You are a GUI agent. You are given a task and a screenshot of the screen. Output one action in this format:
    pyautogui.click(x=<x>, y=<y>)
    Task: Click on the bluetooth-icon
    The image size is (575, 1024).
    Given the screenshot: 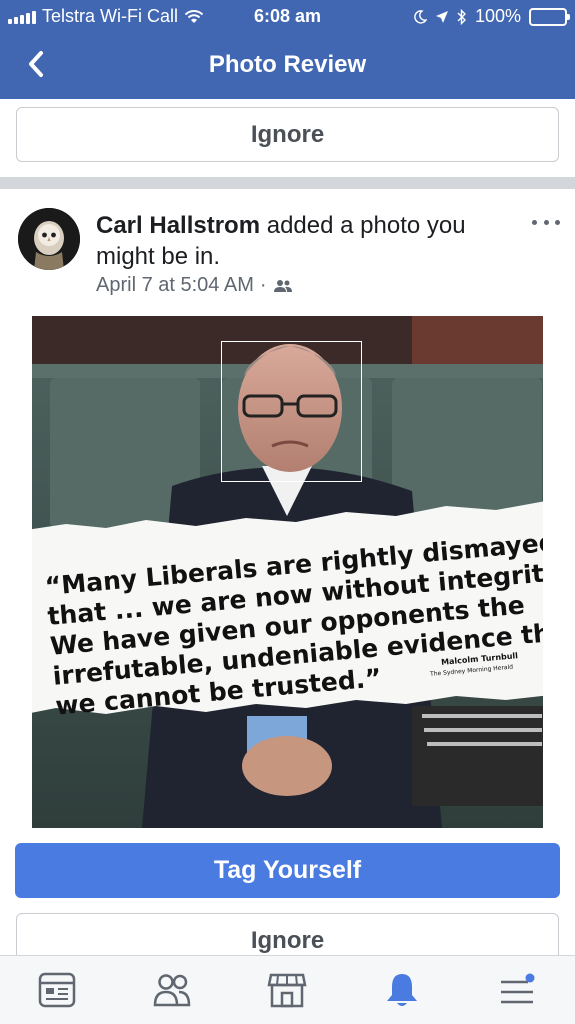 What is the action you would take?
    pyautogui.click(x=461, y=16)
    